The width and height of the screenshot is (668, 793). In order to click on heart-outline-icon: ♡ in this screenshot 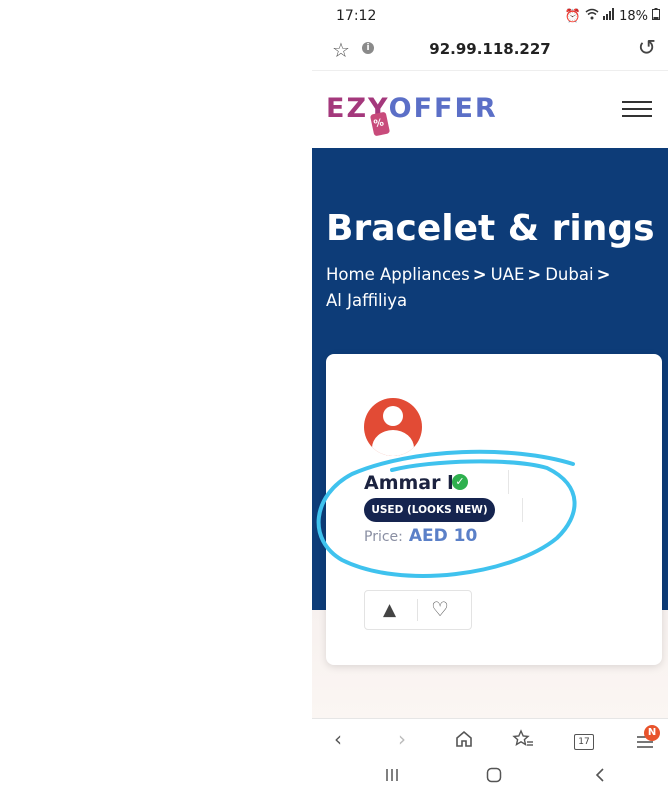, I will do `click(440, 609)`.